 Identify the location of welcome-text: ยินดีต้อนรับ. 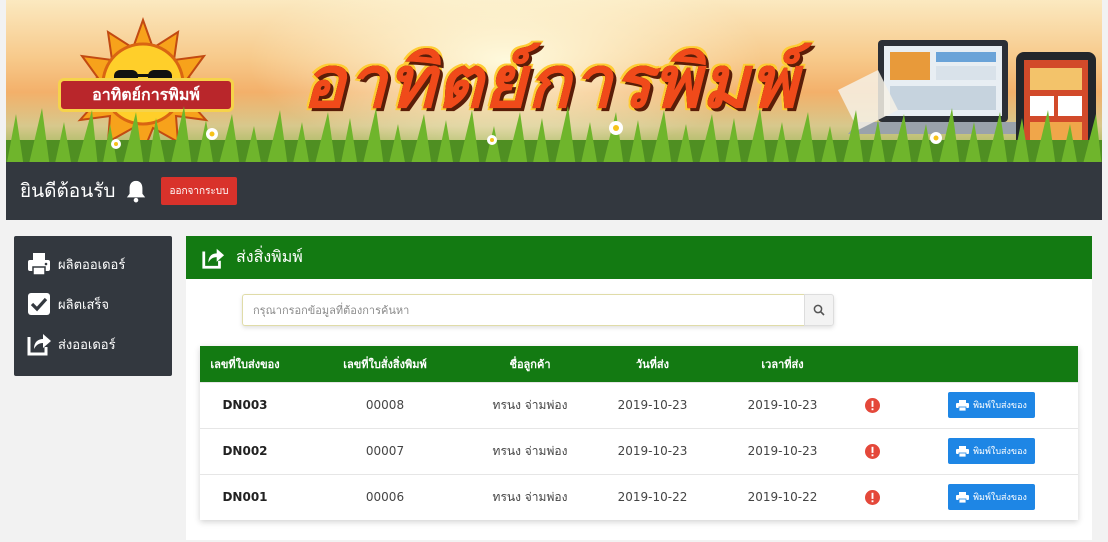
(68, 191).